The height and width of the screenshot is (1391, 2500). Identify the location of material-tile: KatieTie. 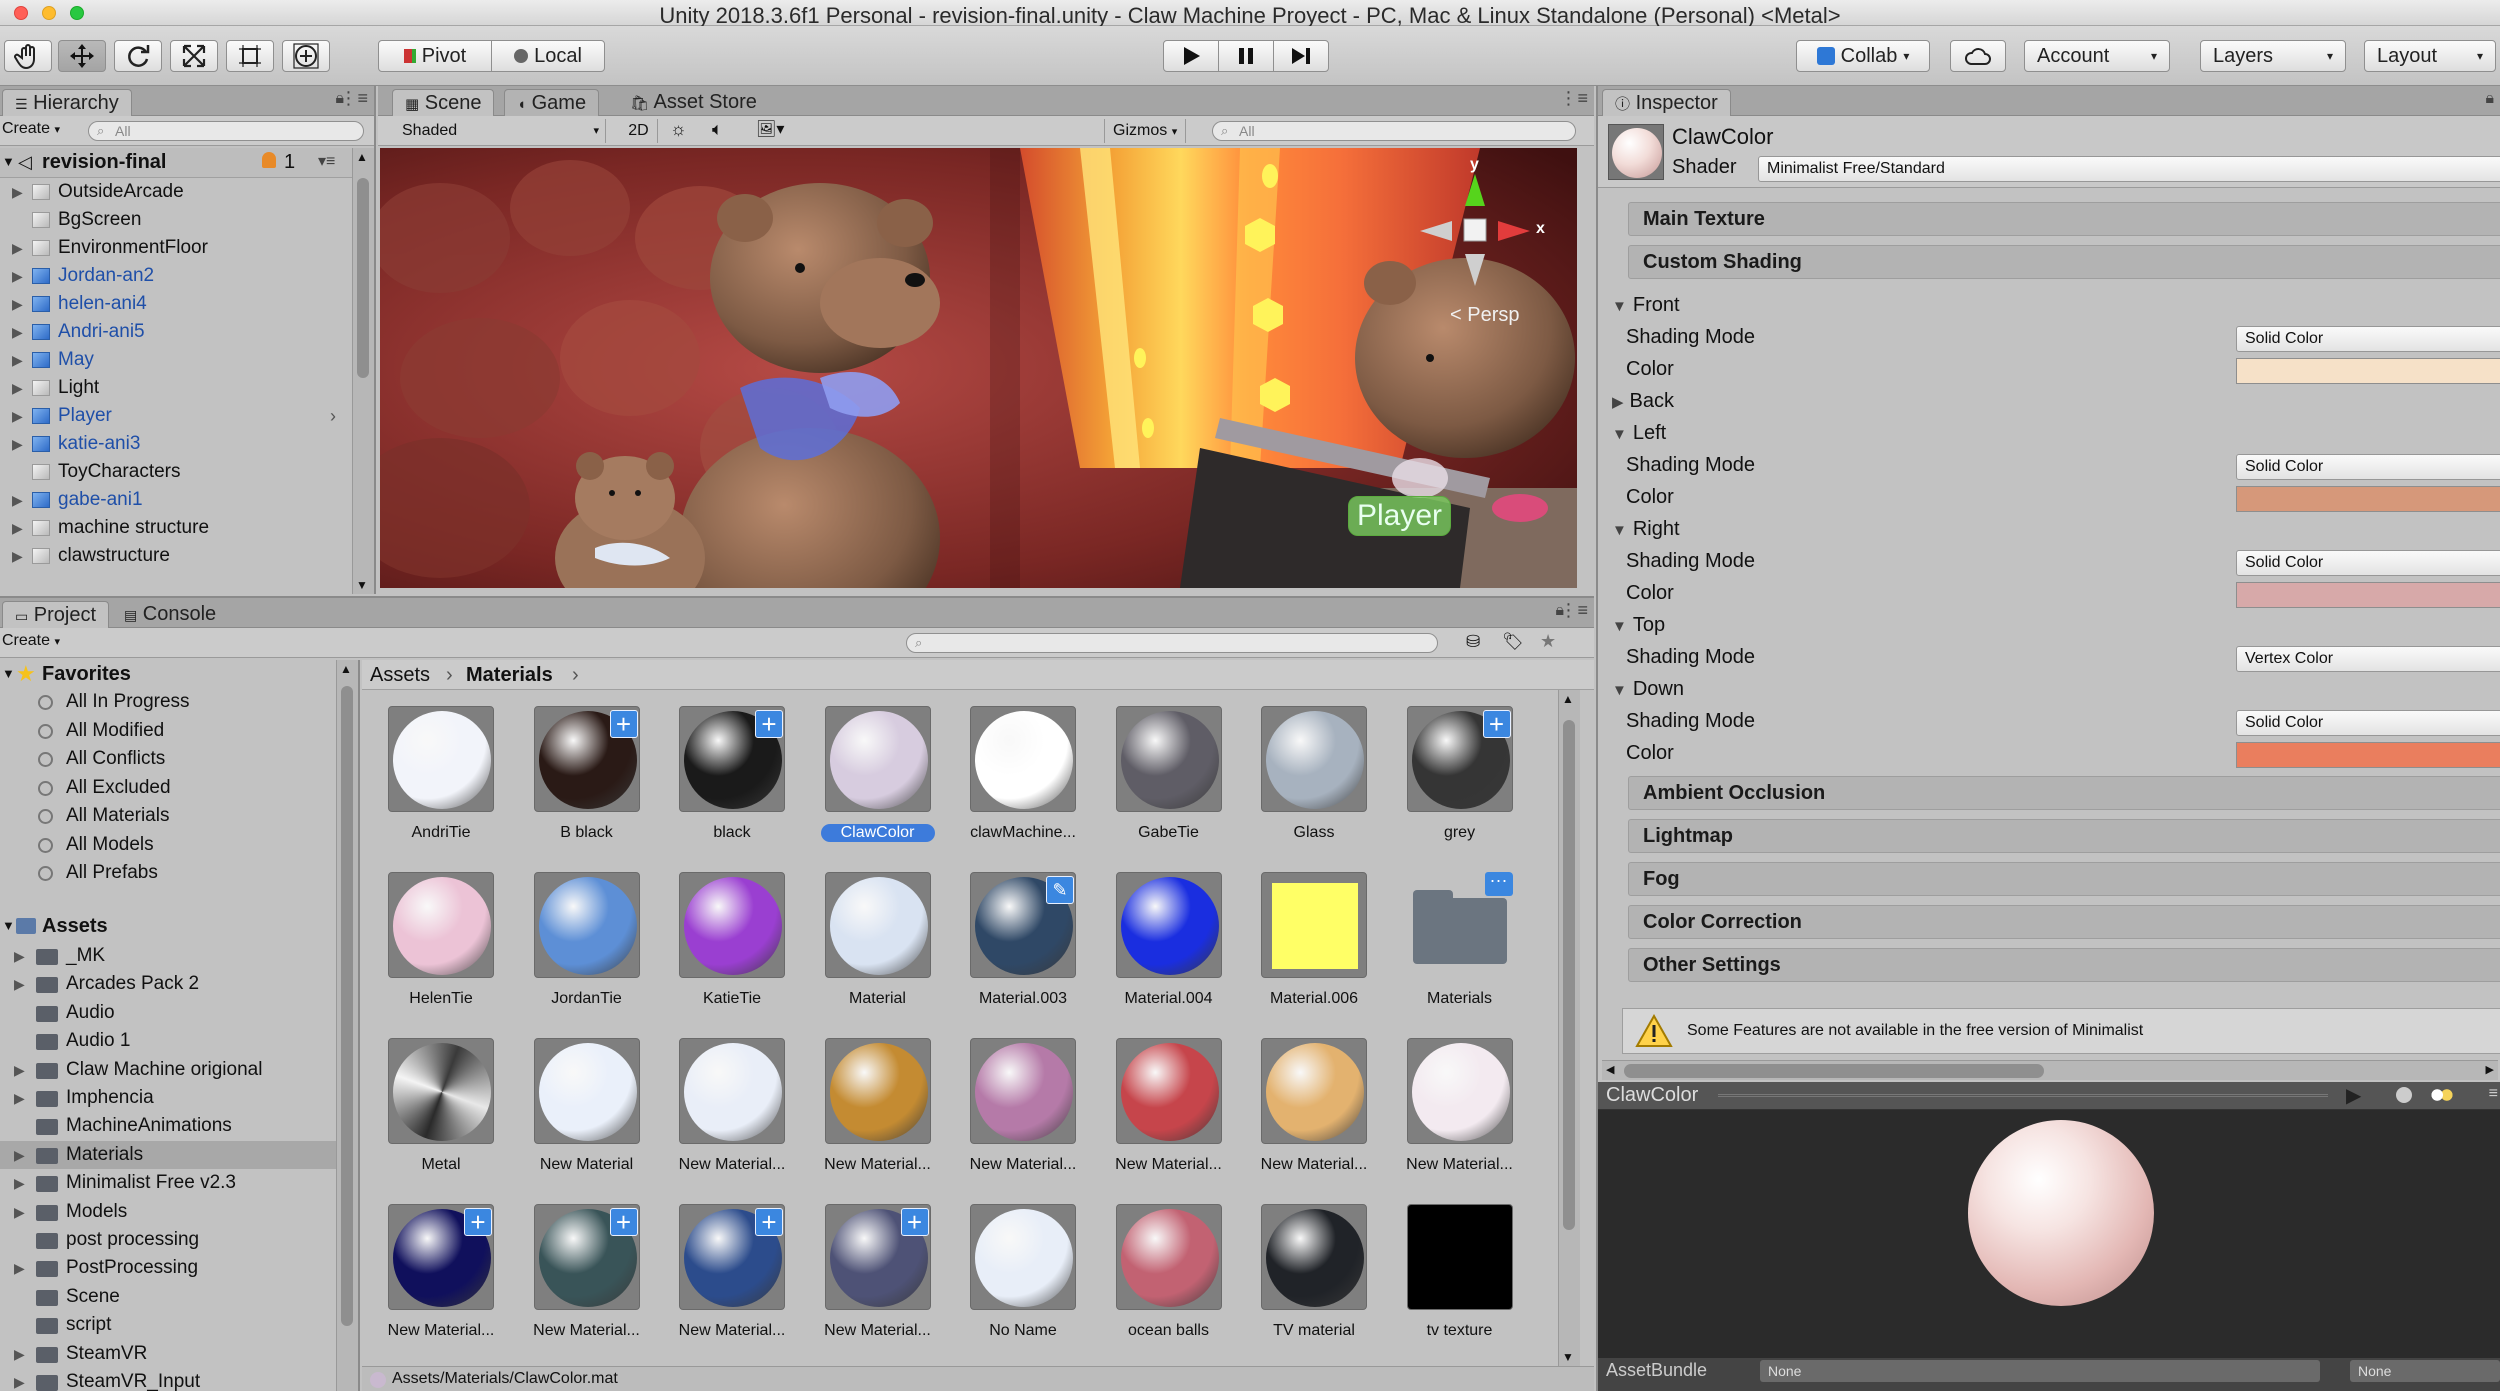
(732, 952).